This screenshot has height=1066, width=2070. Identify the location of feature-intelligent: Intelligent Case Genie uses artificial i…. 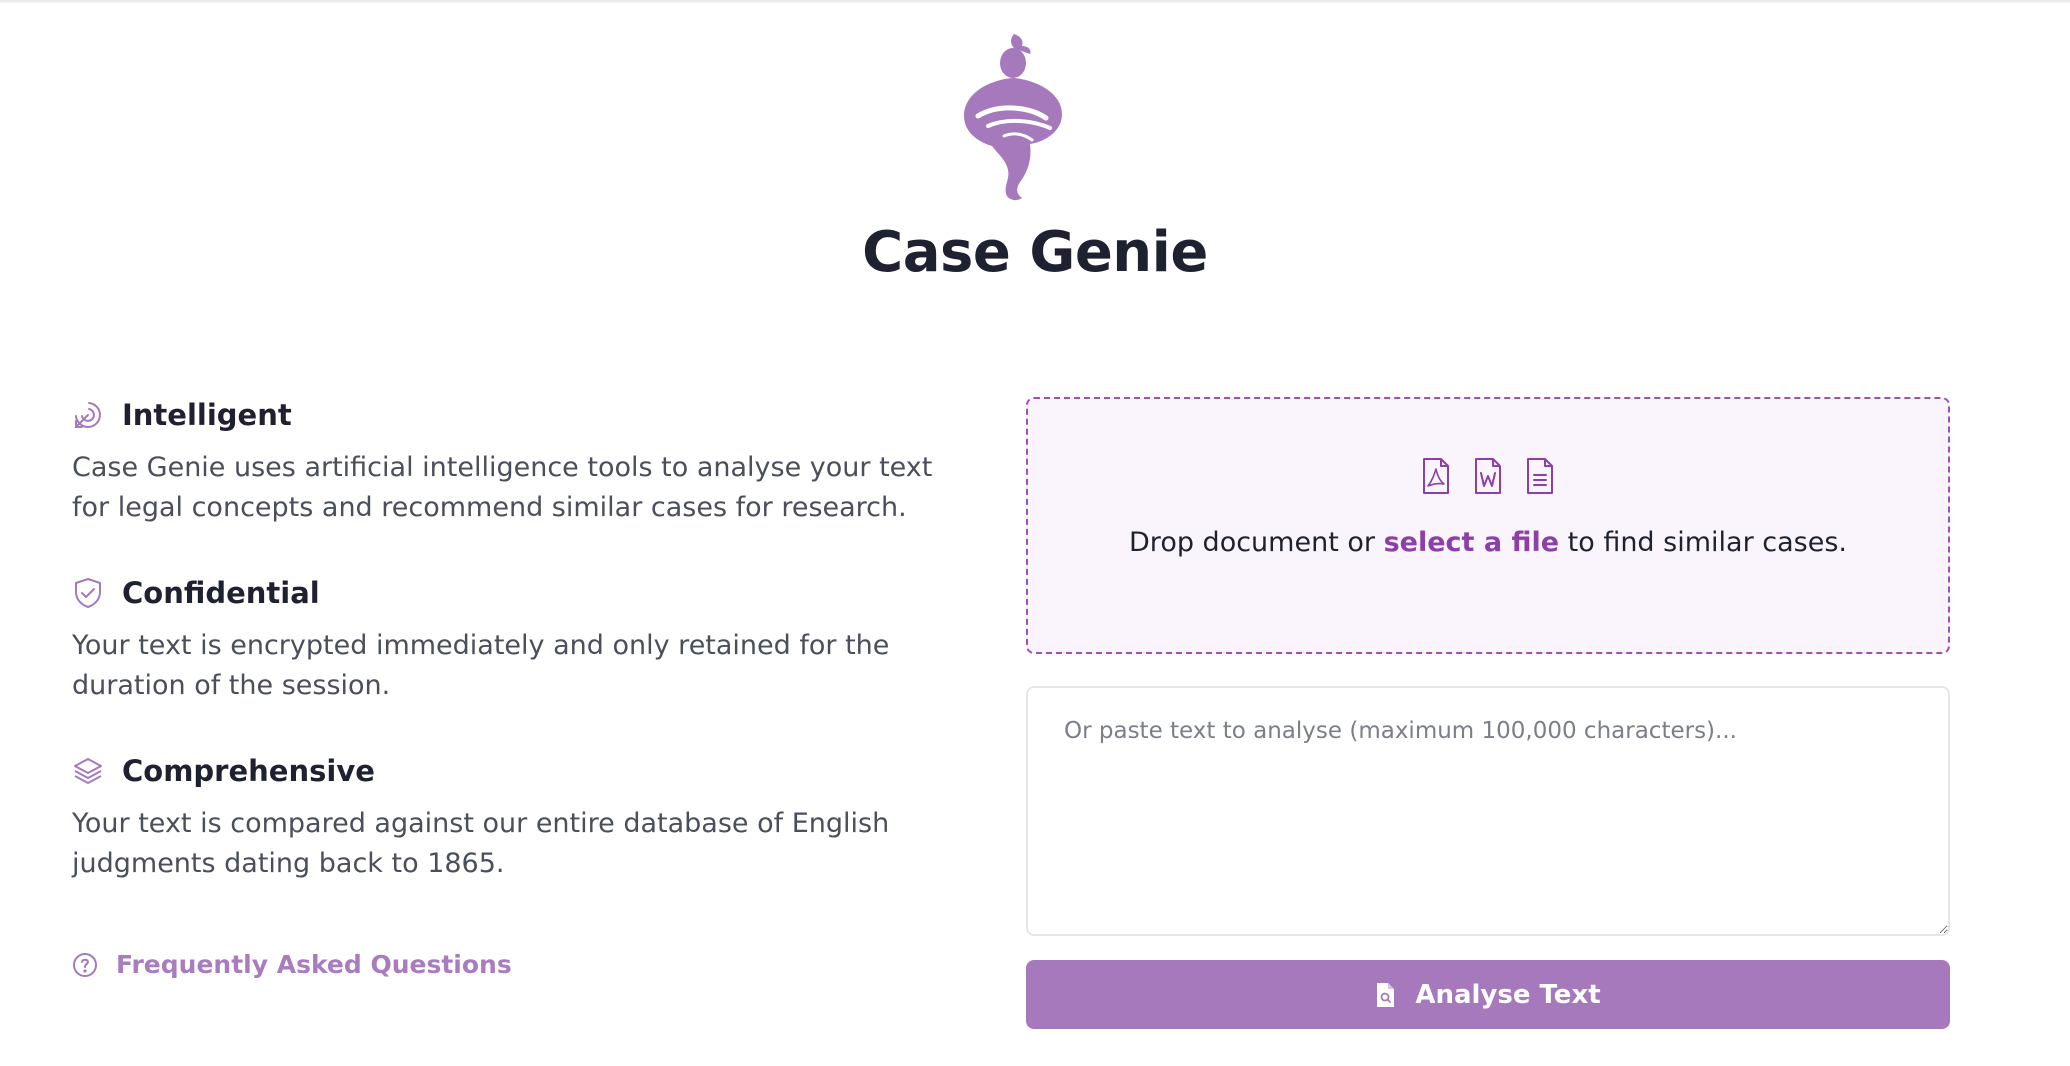
(522, 460).